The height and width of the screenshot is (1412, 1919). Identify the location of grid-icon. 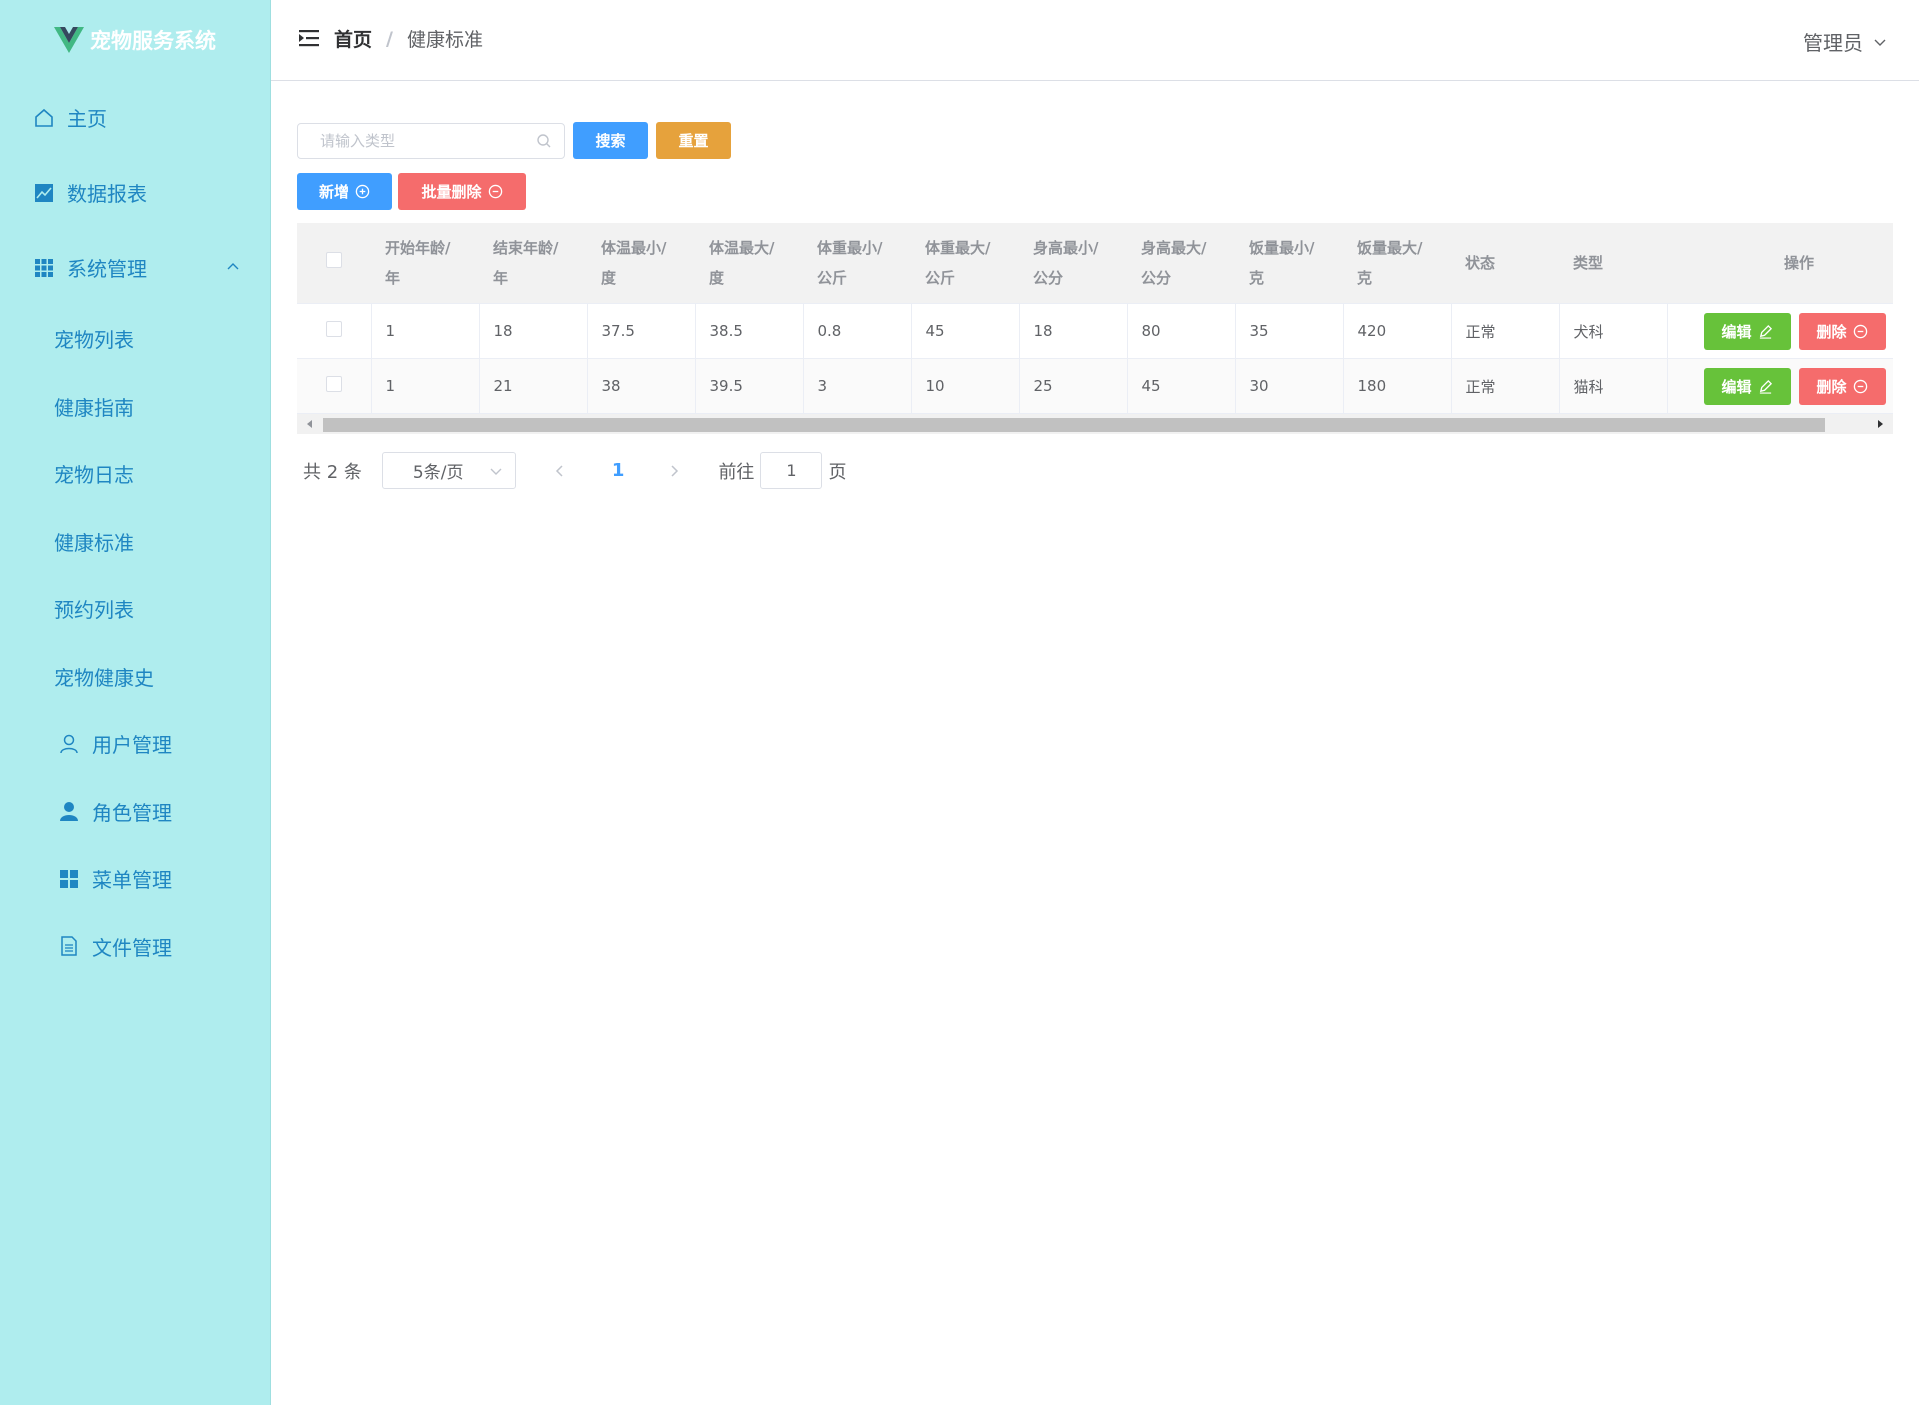
(44, 268).